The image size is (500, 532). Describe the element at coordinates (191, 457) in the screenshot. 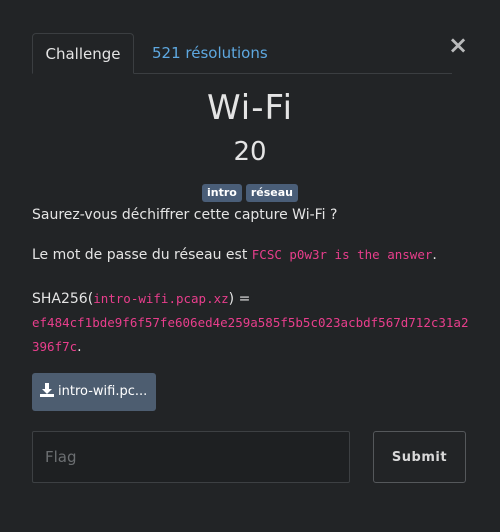

I see `flag-input` at that location.